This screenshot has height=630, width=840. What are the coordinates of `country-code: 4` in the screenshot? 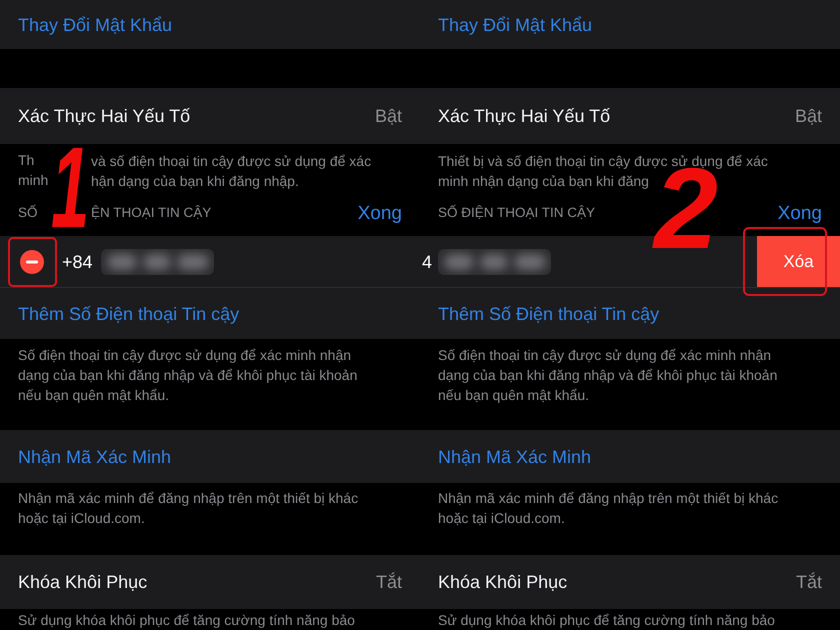 It's located at (427, 261).